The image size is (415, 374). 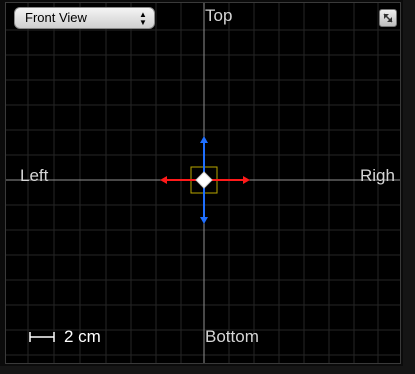 What do you see at coordinates (219, 15) in the screenshot?
I see `orientation-top-label: Top` at bounding box center [219, 15].